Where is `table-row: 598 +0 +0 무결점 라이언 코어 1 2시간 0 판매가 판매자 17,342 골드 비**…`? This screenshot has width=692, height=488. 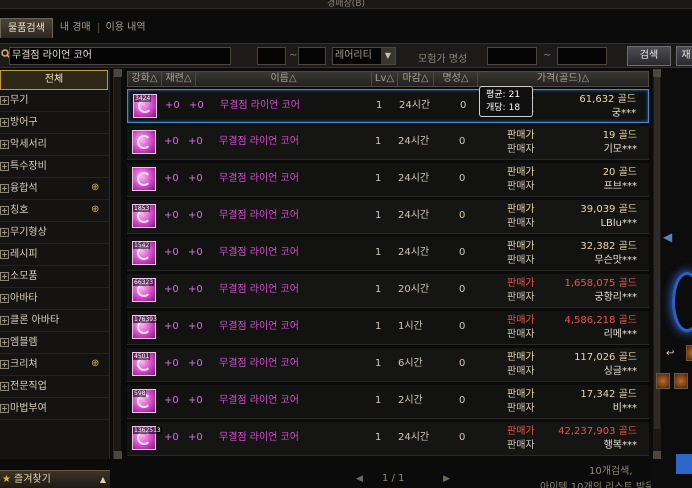
table-row: 598 +0 +0 무결점 라이언 코어 1 2시간 0 판매가 판매자 17,342 골드 비**… is located at coordinates (388, 402).